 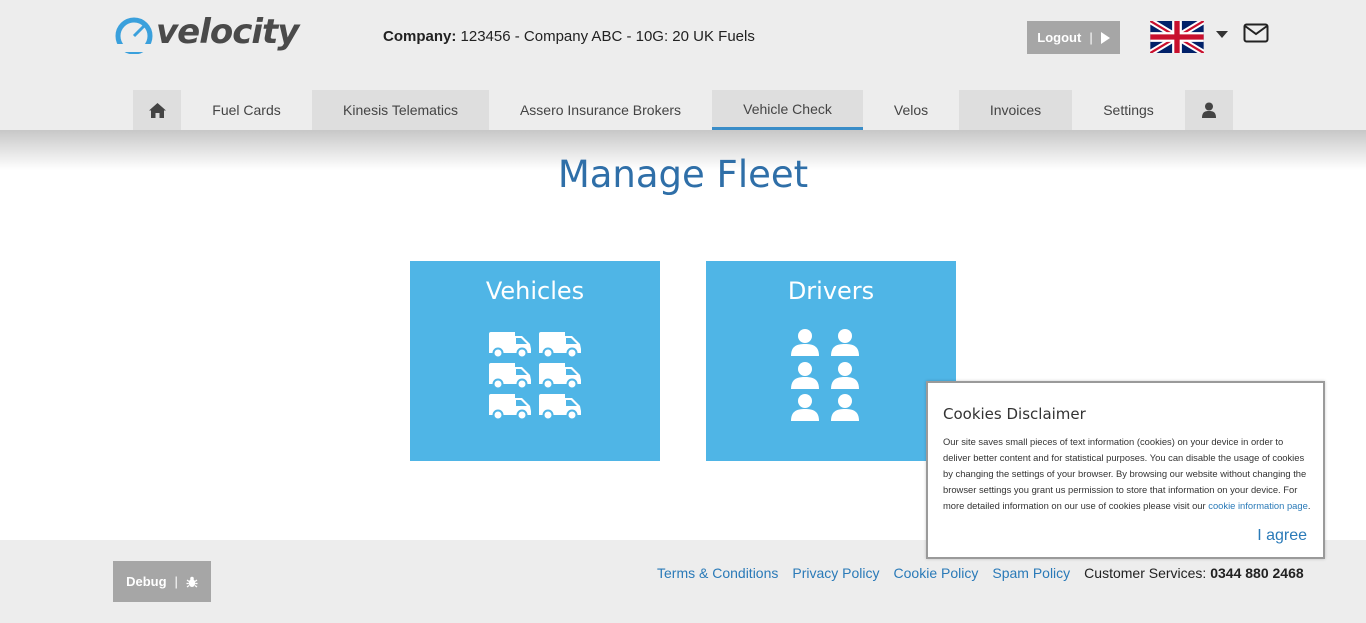 What do you see at coordinates (420, 36) in the screenshot?
I see `company-label: Company:` at bounding box center [420, 36].